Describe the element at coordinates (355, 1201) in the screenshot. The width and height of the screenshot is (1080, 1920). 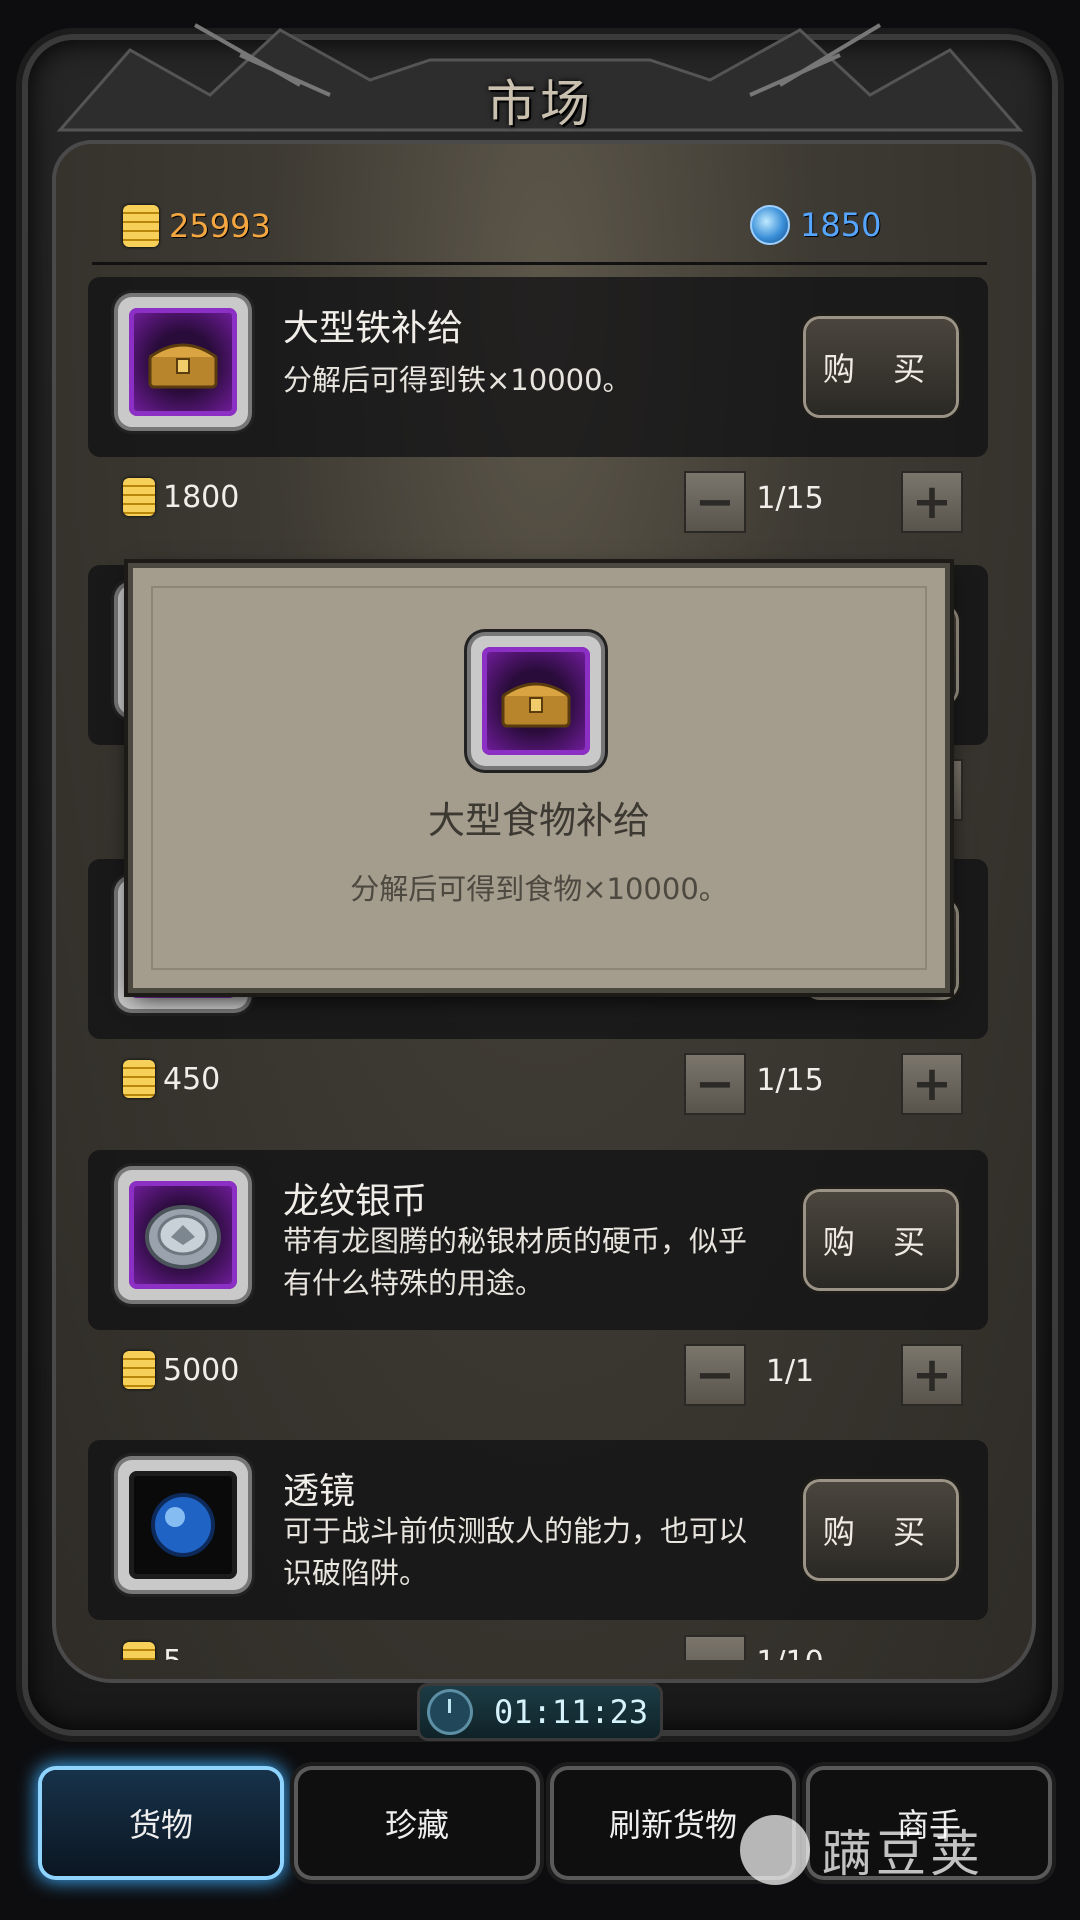
I see `item-name: 龙纹银币` at that location.